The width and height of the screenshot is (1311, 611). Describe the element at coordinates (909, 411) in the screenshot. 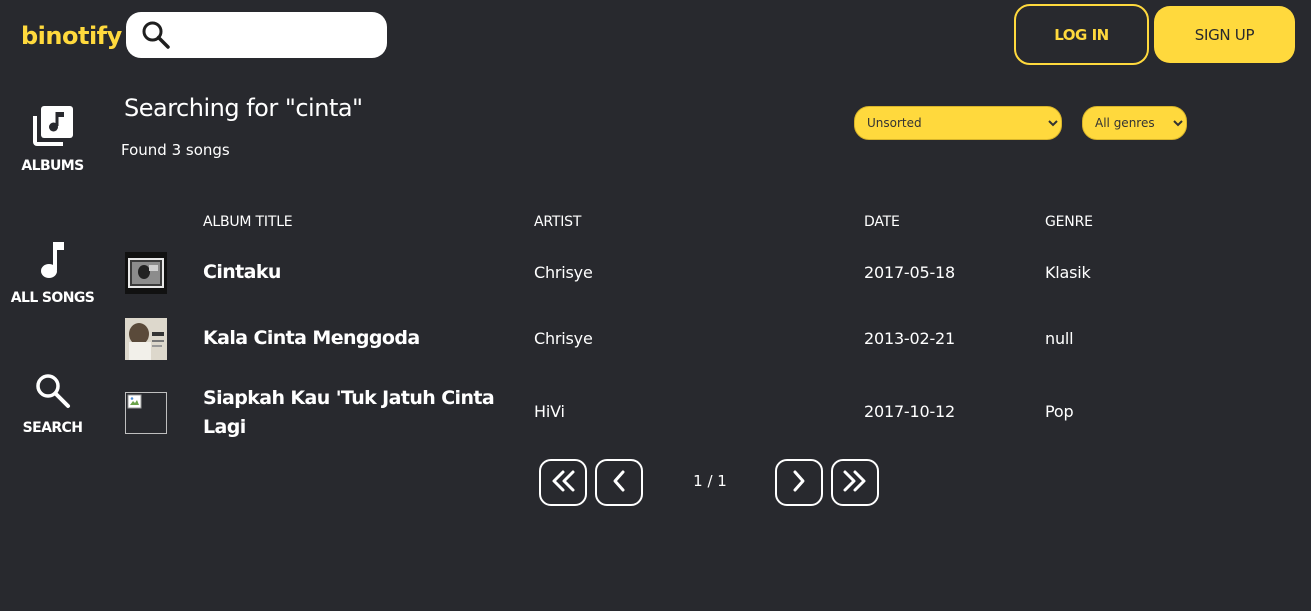

I see `song-date: 2017-10-12` at that location.